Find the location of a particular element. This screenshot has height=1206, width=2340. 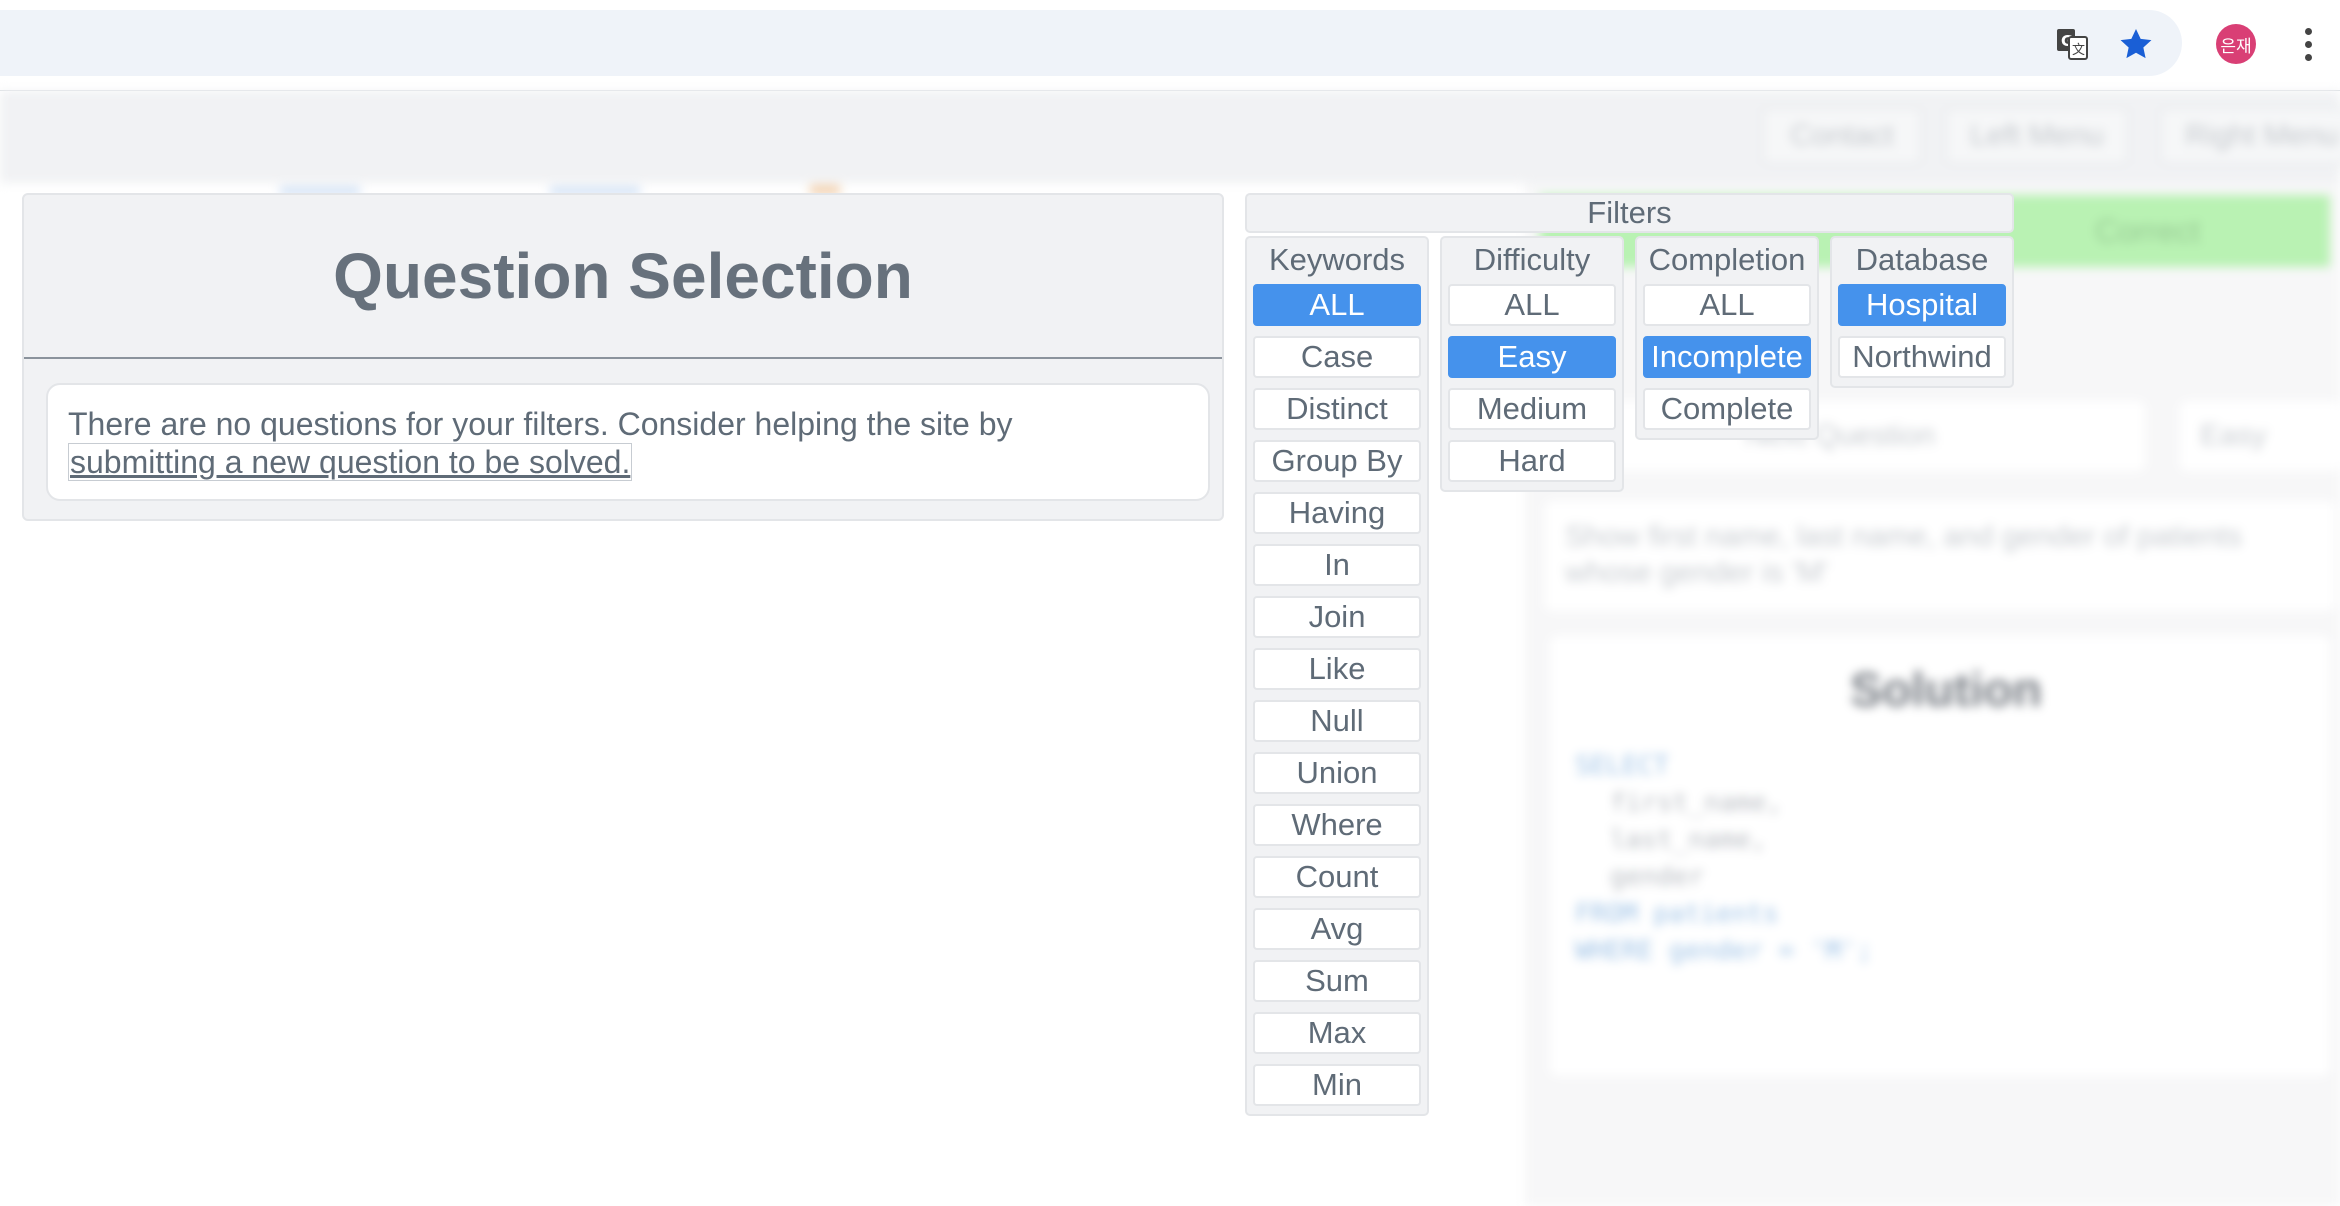

keywords-filter-option-having: Having is located at coordinates (1337, 513).